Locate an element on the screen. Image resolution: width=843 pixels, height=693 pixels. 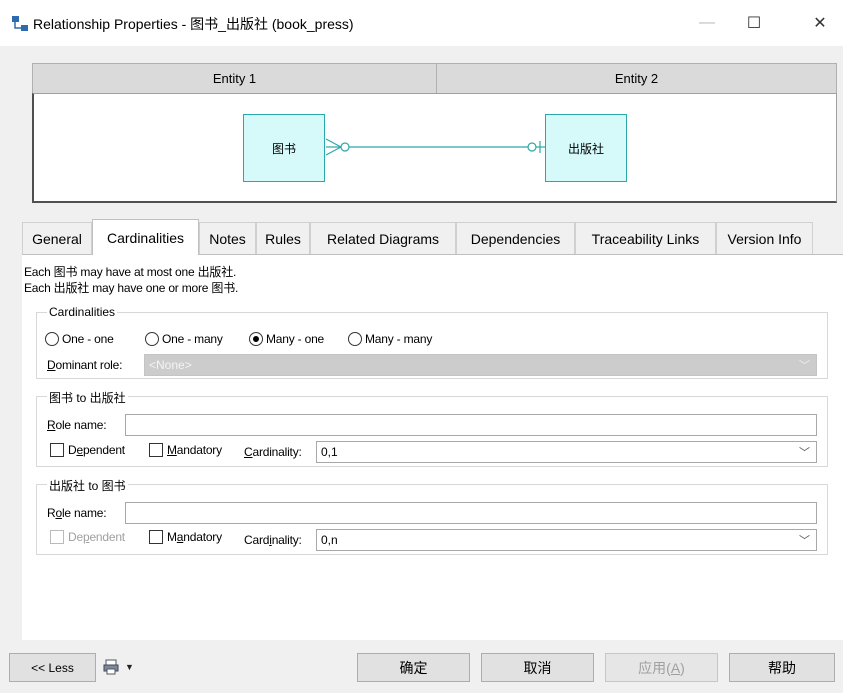
entity2-box: 出版社 is located at coordinates (586, 148).